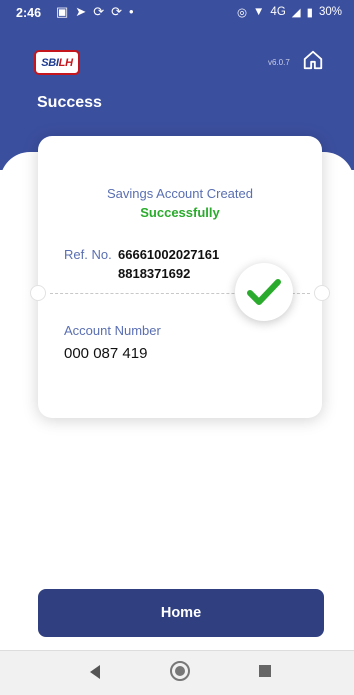 This screenshot has width=354, height=695. Describe the element at coordinates (154, 273) in the screenshot. I see `ref-number-value-cont: 8818371692` at that location.